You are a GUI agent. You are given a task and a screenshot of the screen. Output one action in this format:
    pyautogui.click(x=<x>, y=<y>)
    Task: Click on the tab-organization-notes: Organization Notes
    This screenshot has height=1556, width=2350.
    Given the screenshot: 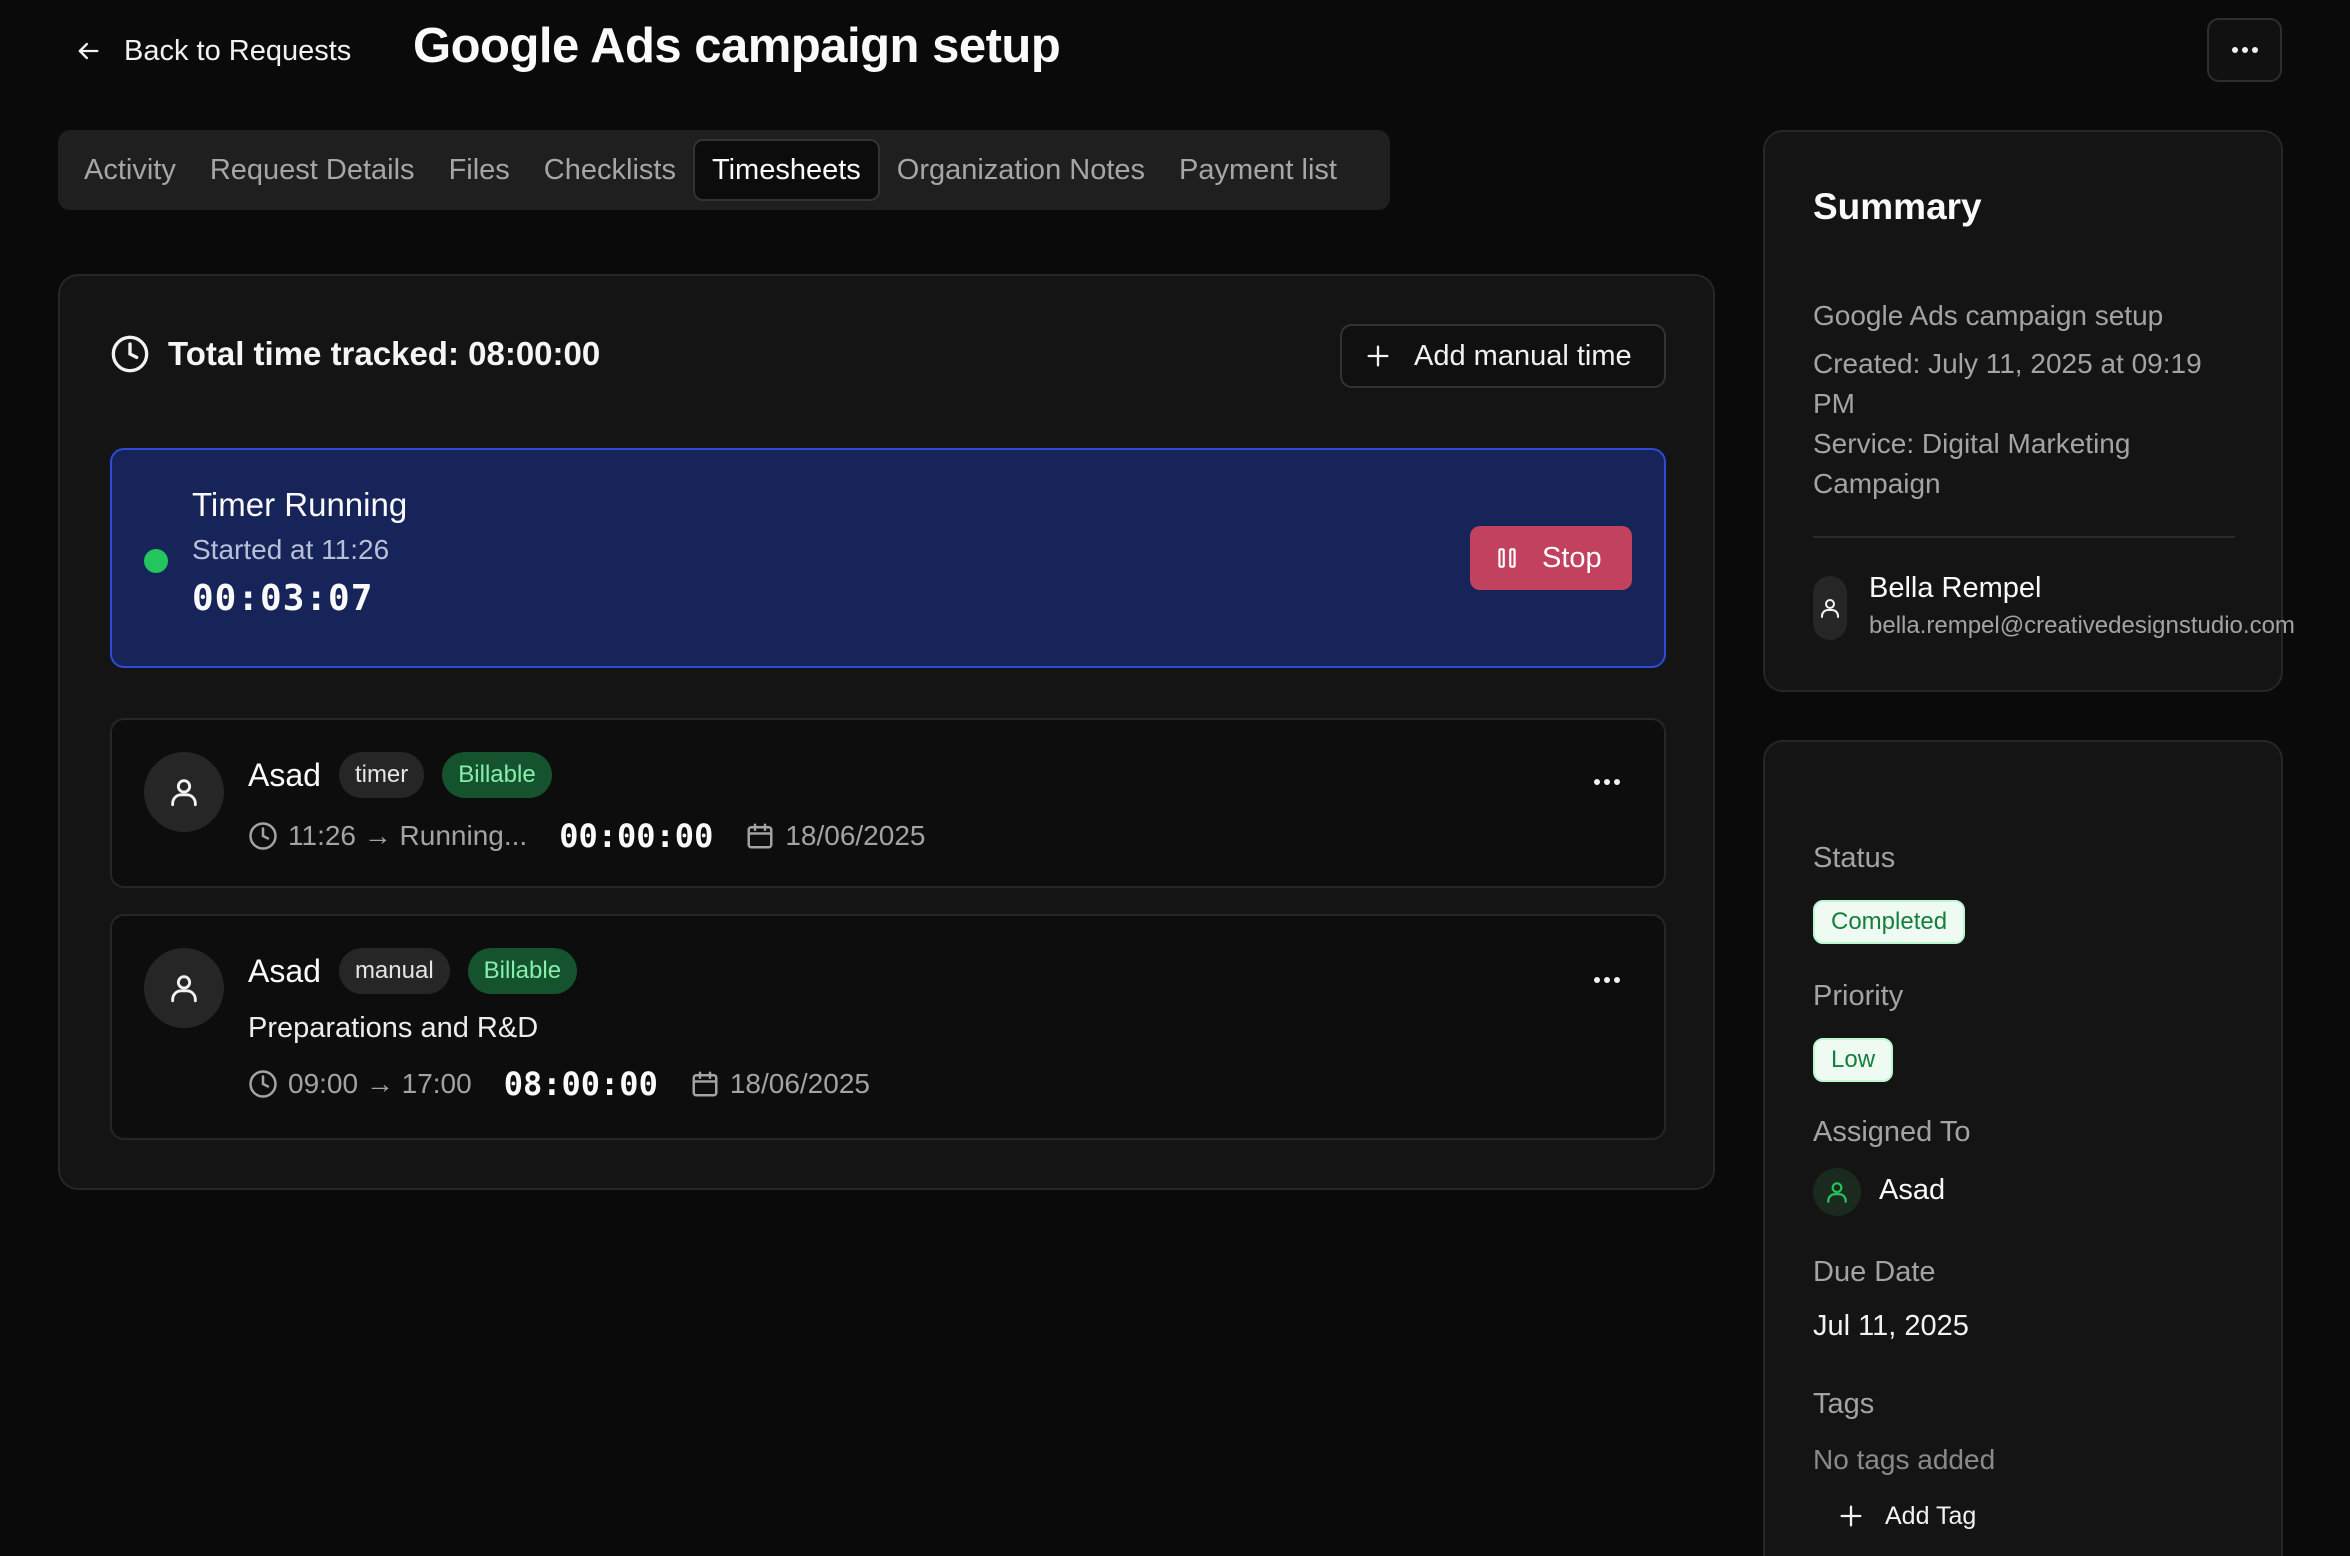 What is the action you would take?
    pyautogui.click(x=1021, y=170)
    